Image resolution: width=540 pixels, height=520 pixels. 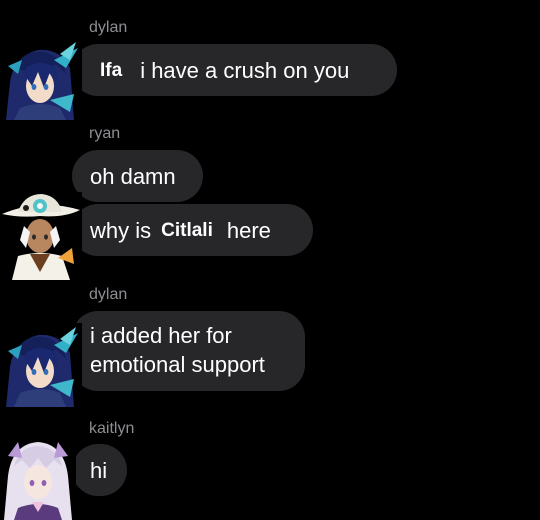 I want to click on message-bubble: hi, so click(x=99, y=470).